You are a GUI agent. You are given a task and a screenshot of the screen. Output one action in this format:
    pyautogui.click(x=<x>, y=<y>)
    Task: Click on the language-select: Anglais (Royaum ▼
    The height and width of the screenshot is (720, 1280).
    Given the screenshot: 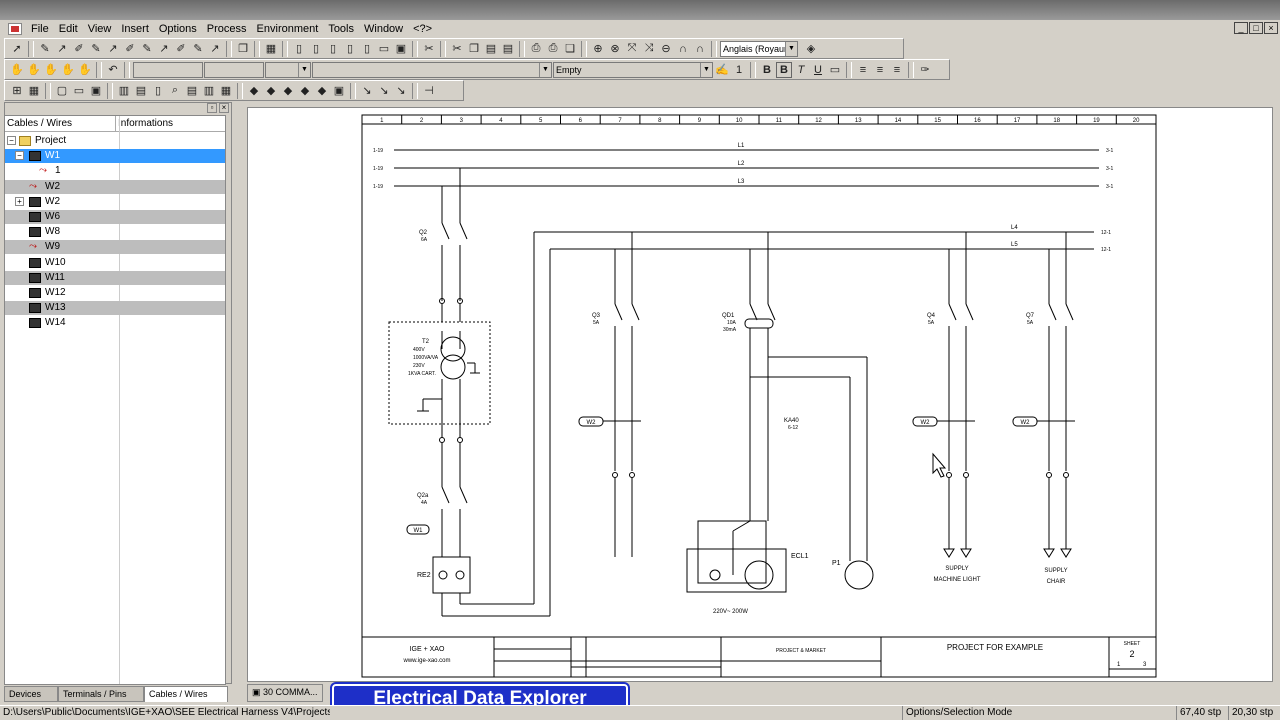 What is the action you would take?
    pyautogui.click(x=759, y=48)
    